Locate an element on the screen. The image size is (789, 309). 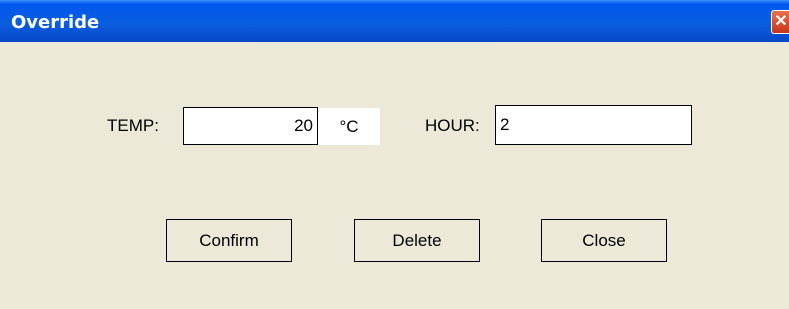
window-title: Override is located at coordinates (55, 22).